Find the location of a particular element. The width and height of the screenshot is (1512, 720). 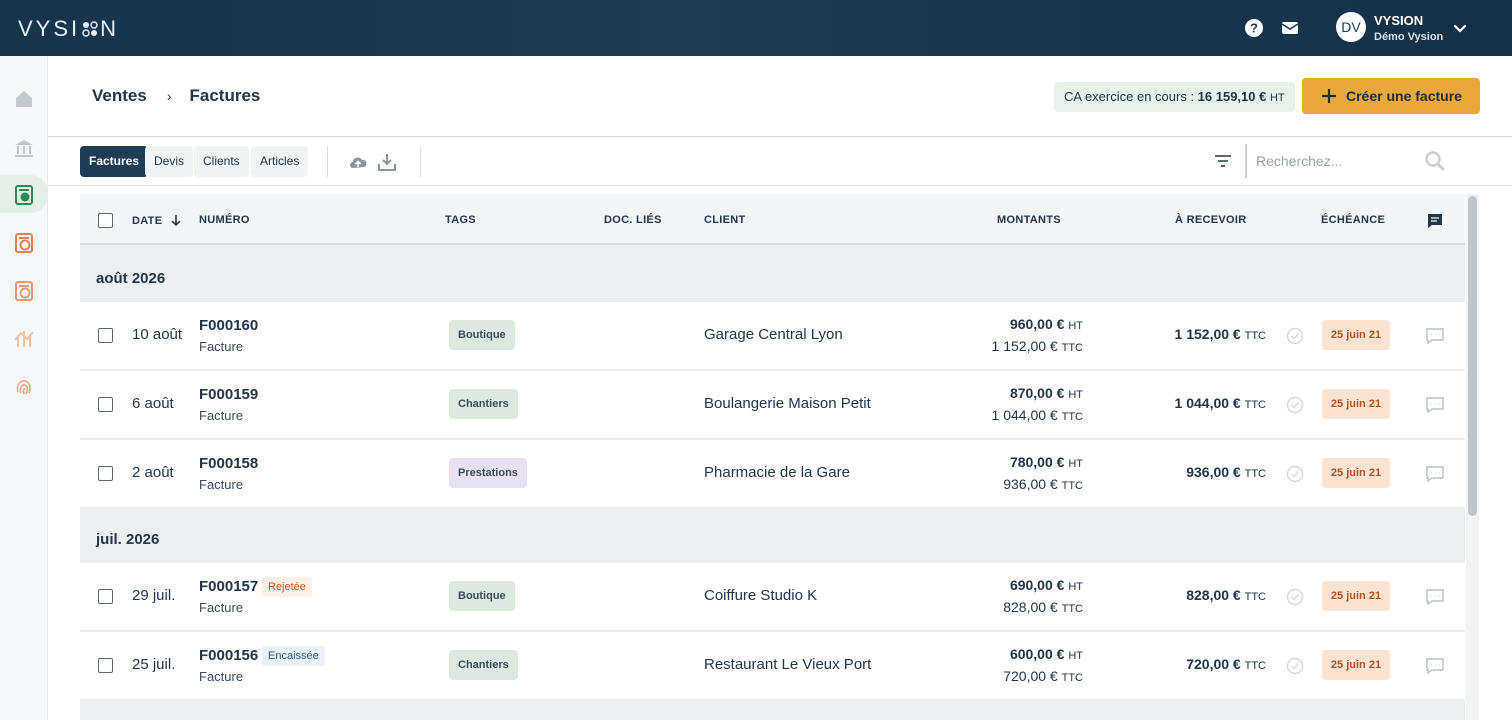

col-date: DATE is located at coordinates (157, 220).